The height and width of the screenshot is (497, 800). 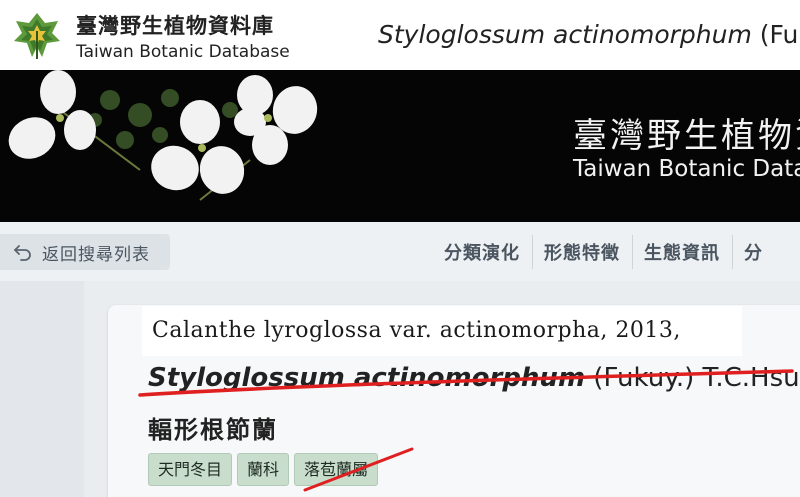 I want to click on tag-genus: 落苞蘭屬, so click(x=336, y=469).